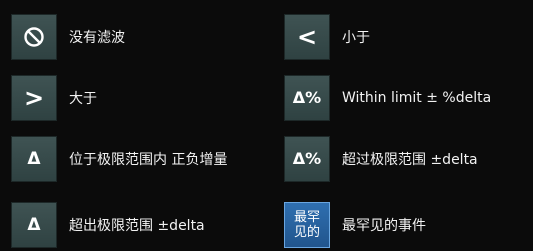 Image resolution: width=533 pixels, height=251 pixels. I want to click on within-limit-delta-label: 位于极限范围内 正负增量, so click(148, 160).